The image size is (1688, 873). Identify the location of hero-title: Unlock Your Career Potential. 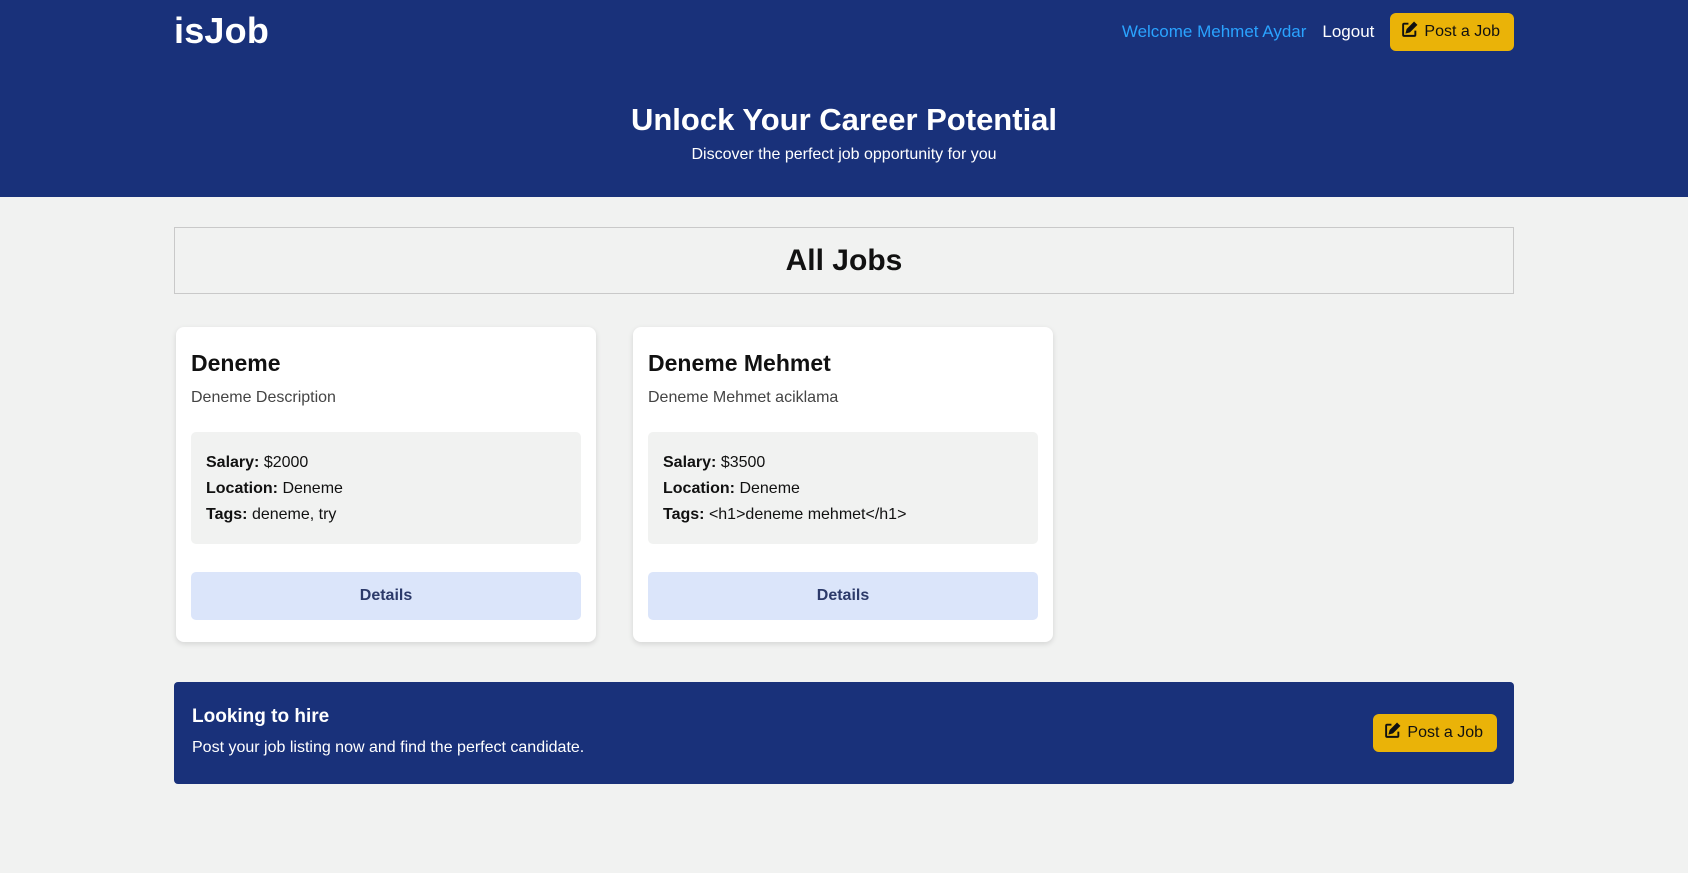
(844, 119).